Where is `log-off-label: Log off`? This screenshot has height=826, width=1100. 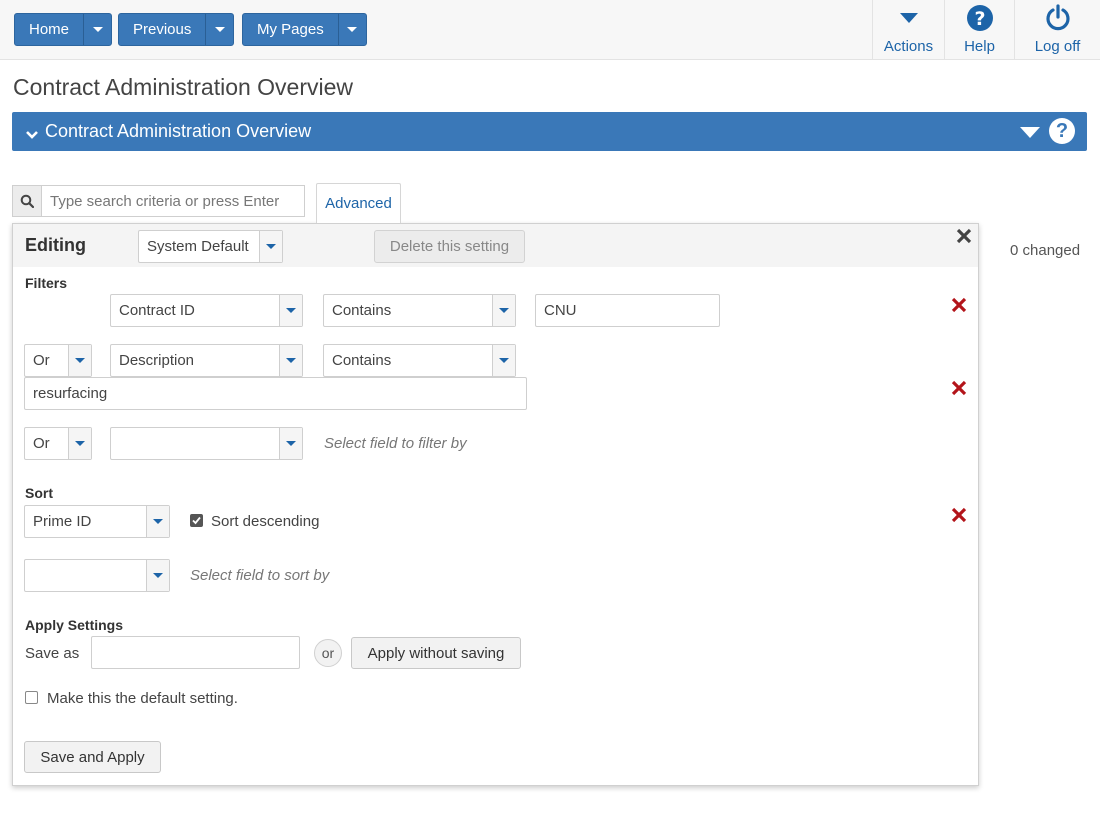 log-off-label: Log off is located at coordinates (1057, 46).